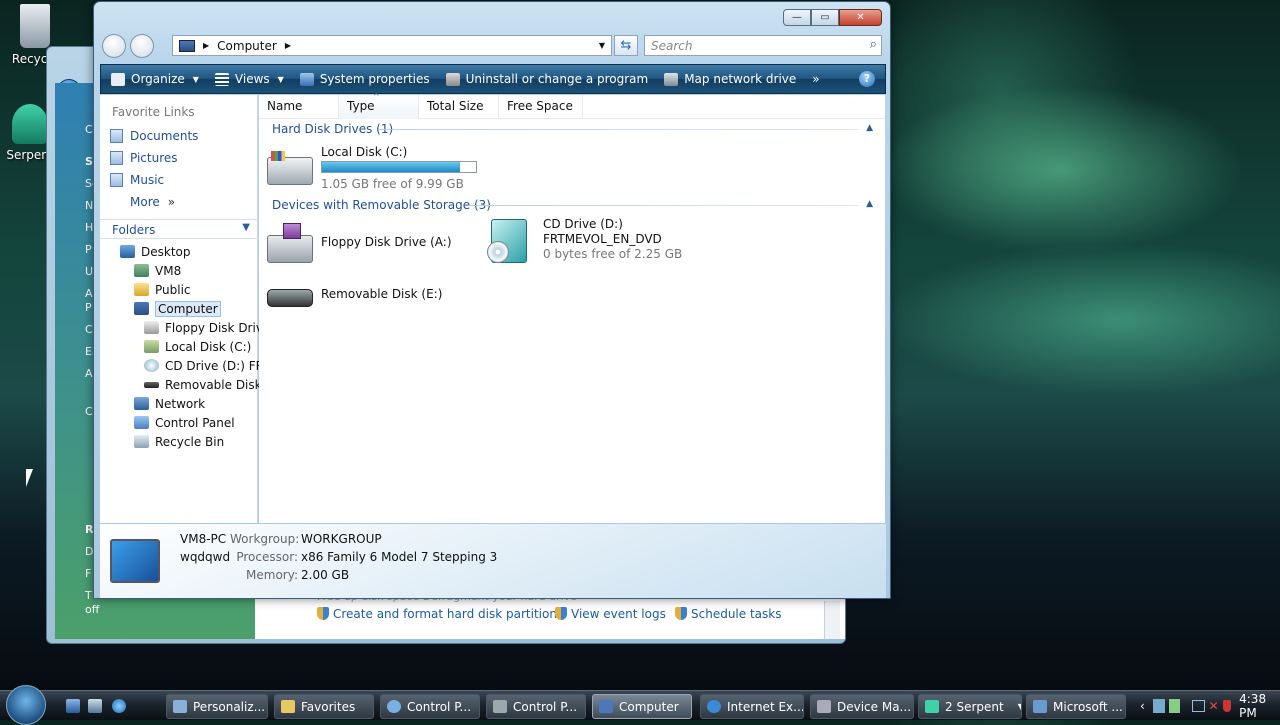 The height and width of the screenshot is (725, 1280). What do you see at coordinates (89, 205) in the screenshot?
I see `bg-side-text: N` at bounding box center [89, 205].